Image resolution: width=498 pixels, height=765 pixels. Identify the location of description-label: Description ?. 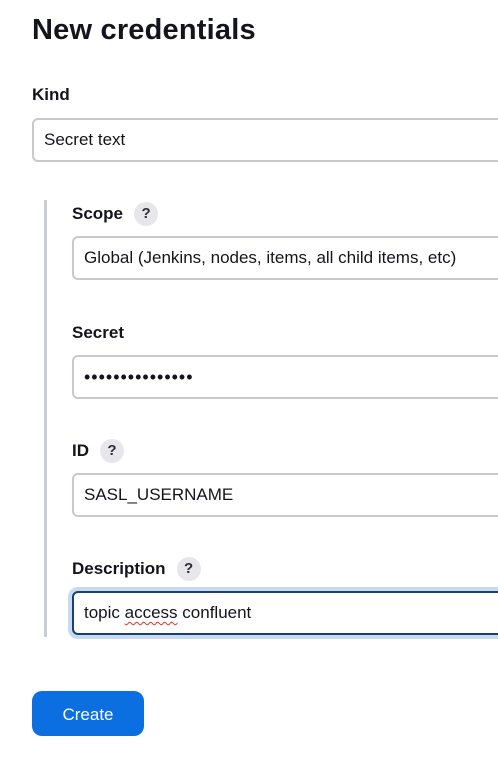
(136, 569).